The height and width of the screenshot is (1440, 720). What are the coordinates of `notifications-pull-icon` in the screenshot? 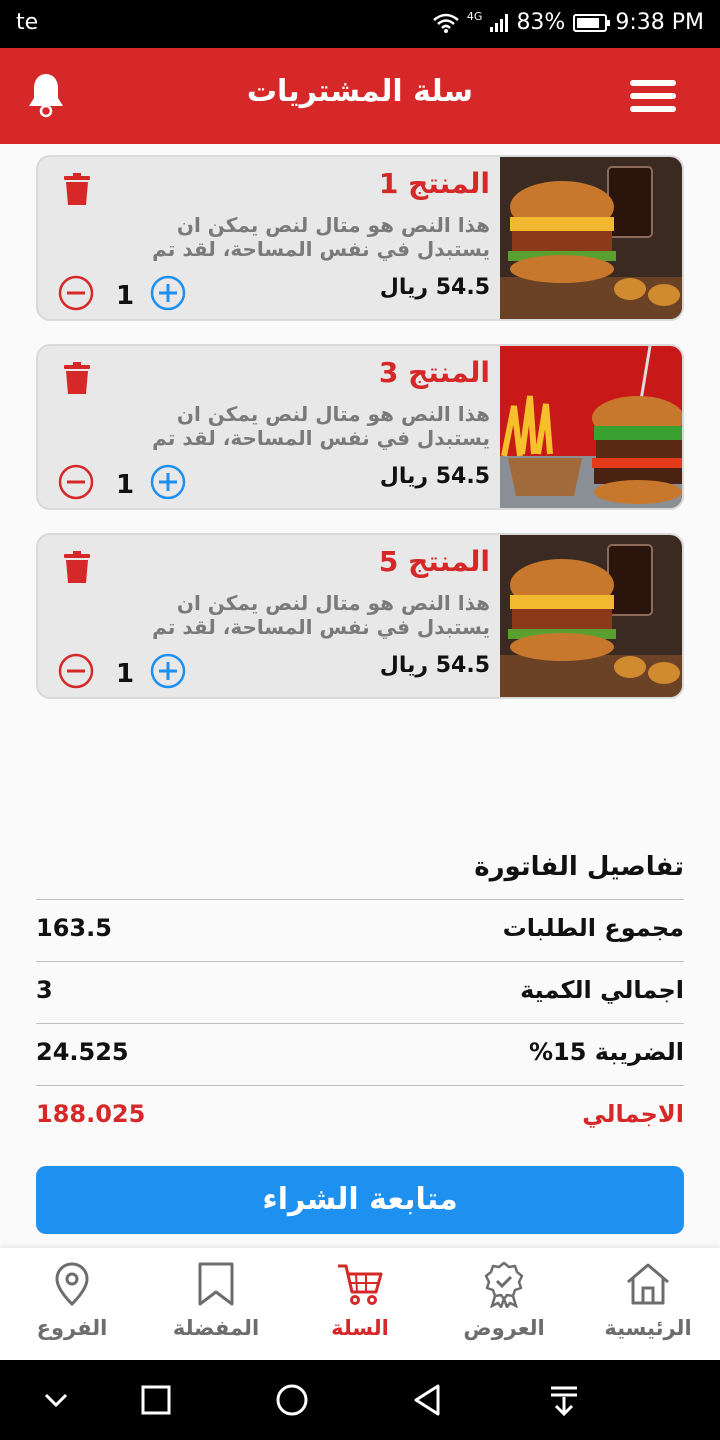 It's located at (564, 1400).